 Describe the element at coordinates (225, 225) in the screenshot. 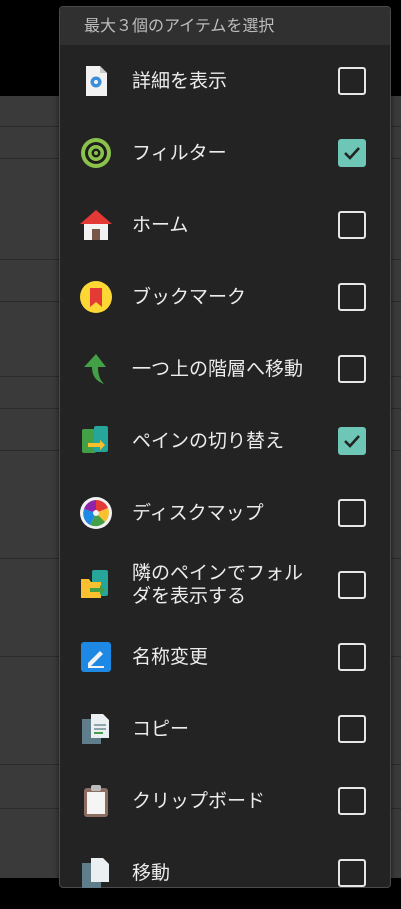

I see `list-item-home: ホーム` at that location.